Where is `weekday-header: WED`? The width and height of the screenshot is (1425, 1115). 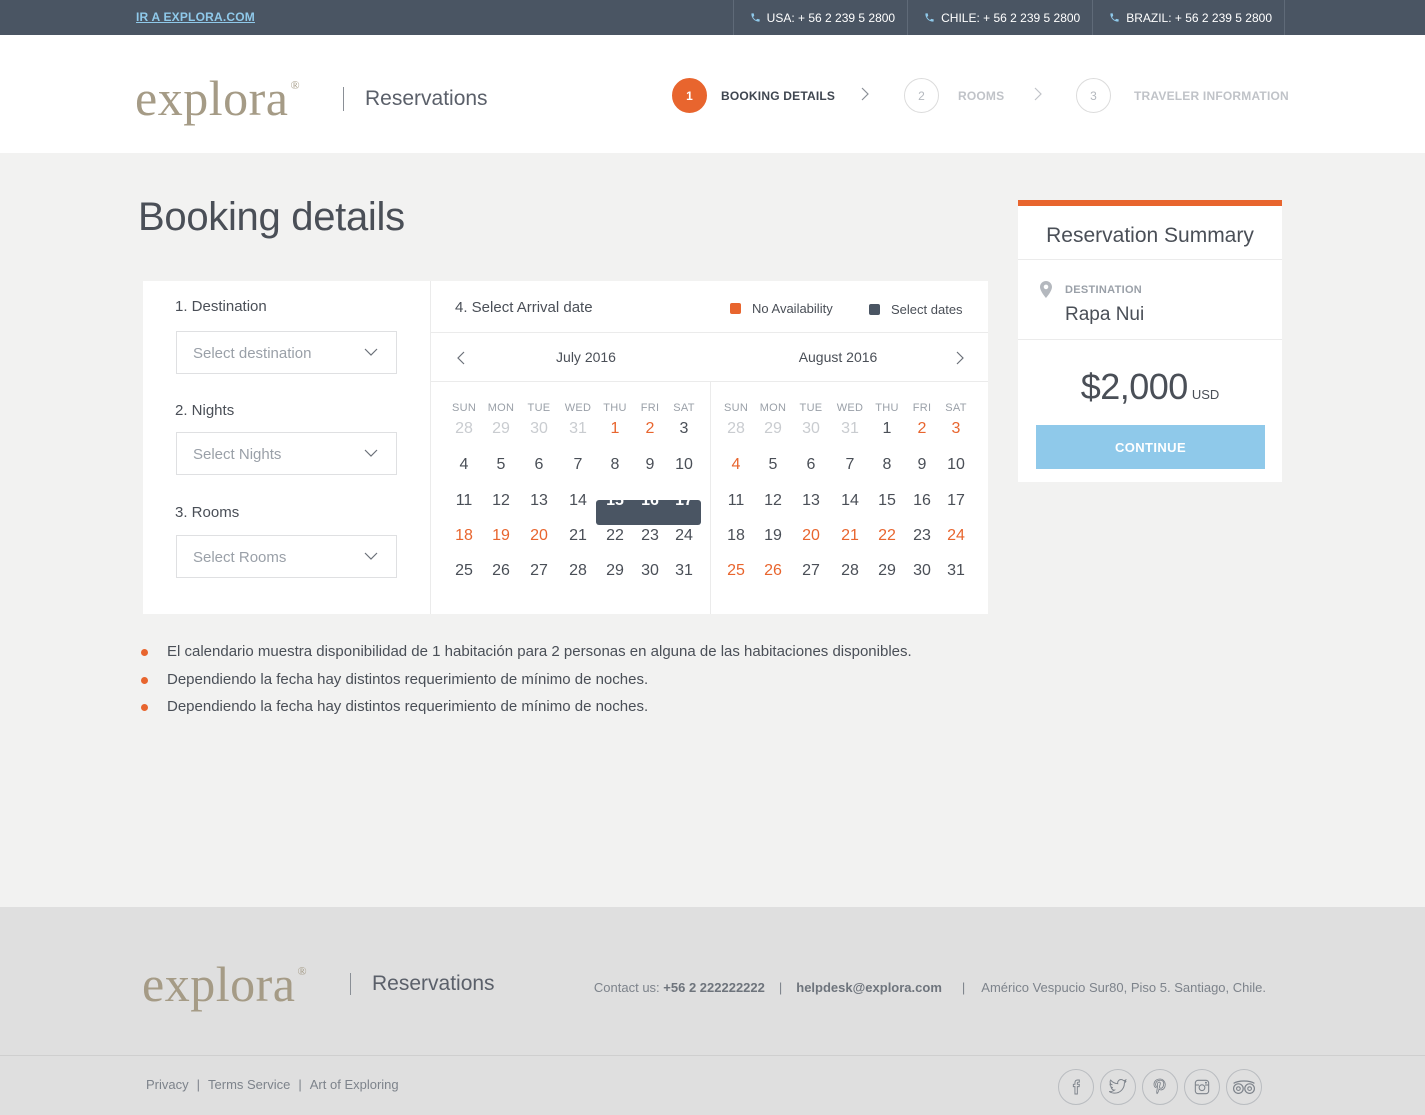
weekday-header: WED is located at coordinates (578, 408).